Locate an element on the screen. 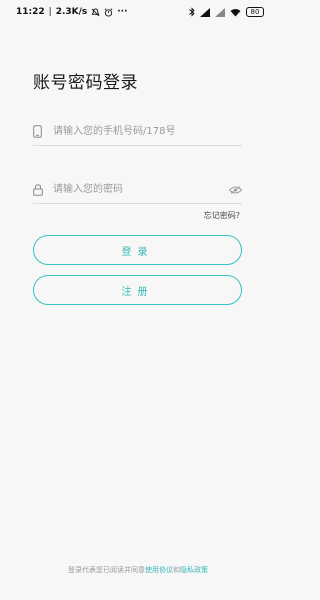 Image resolution: width=320 pixels, height=600 pixels. alarm-icon is located at coordinates (108, 12).